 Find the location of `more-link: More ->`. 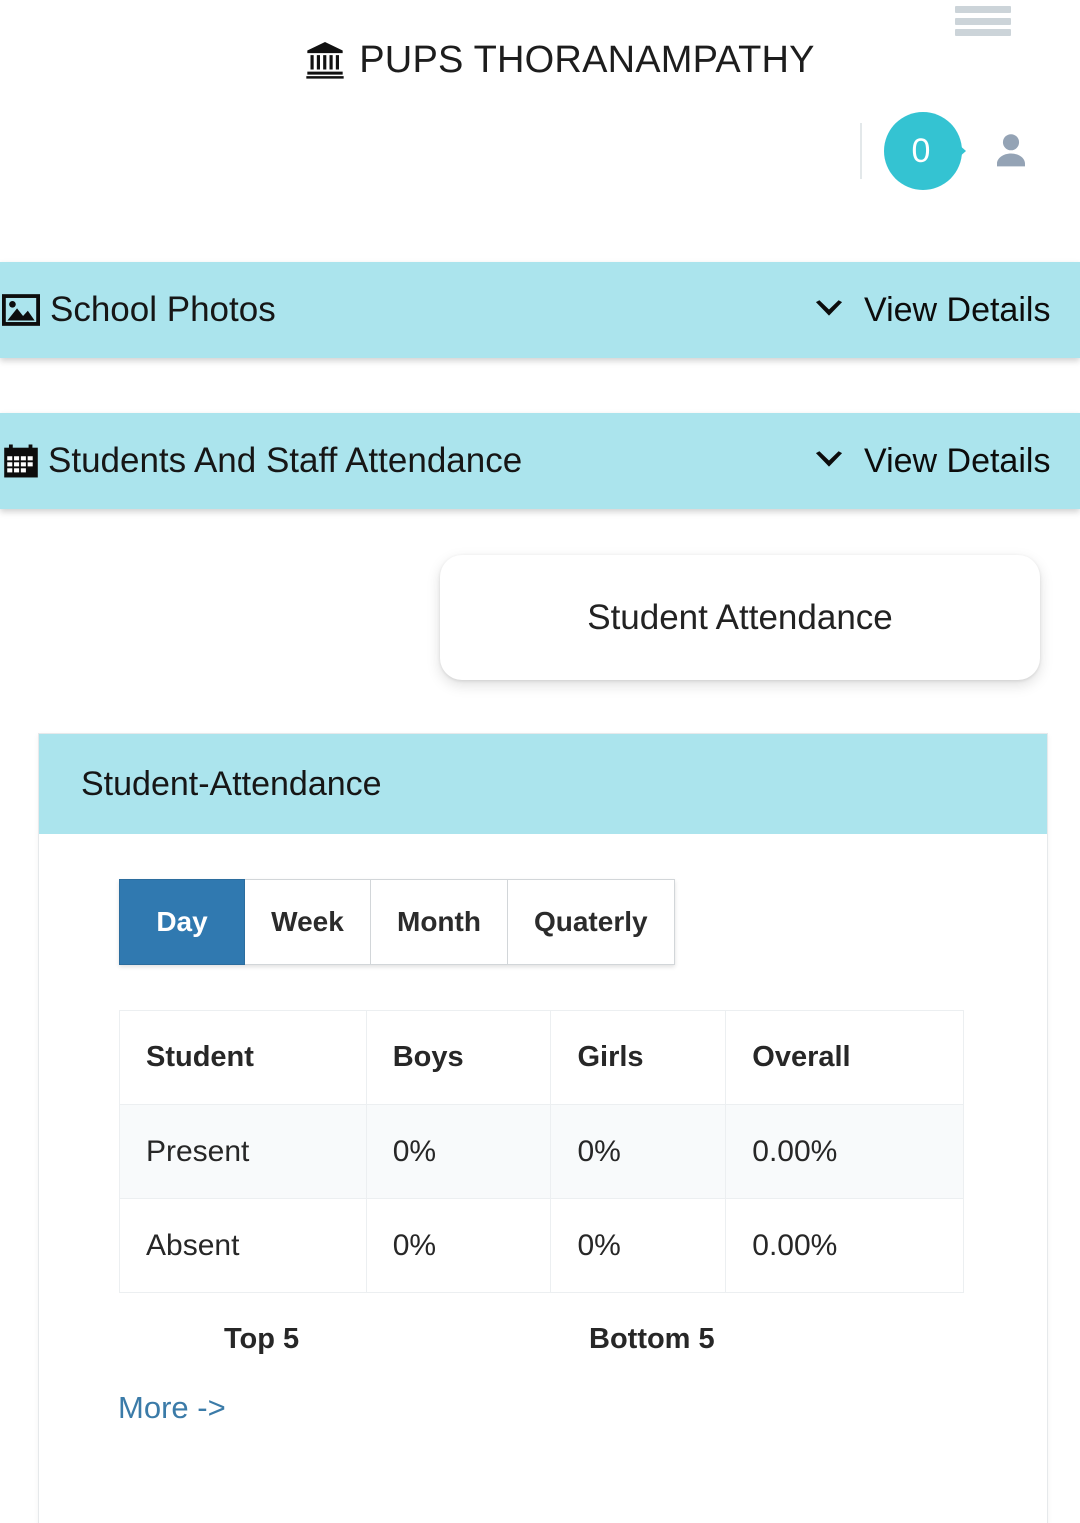

more-link: More -> is located at coordinates (172, 1408).